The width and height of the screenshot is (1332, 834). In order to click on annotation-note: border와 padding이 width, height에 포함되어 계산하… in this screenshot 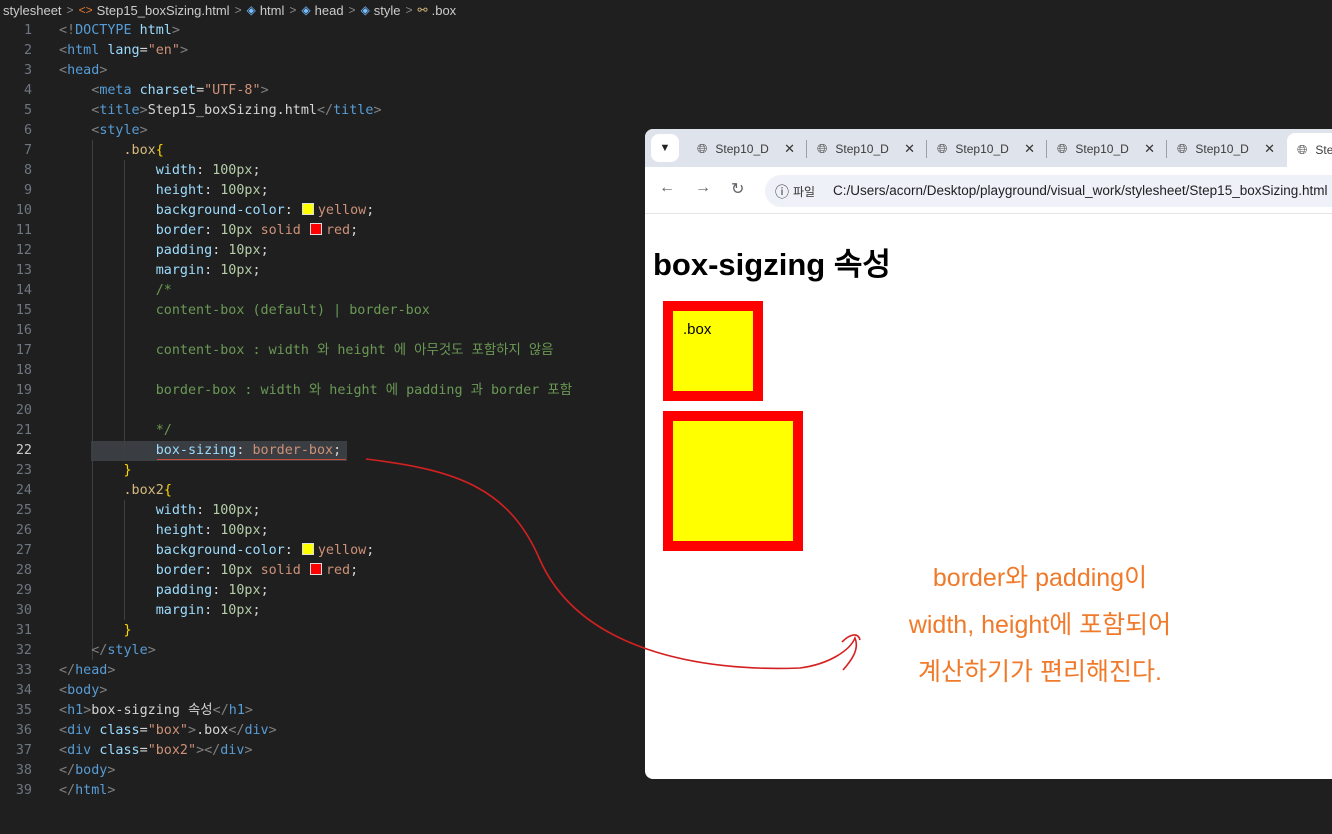, I will do `click(1040, 625)`.